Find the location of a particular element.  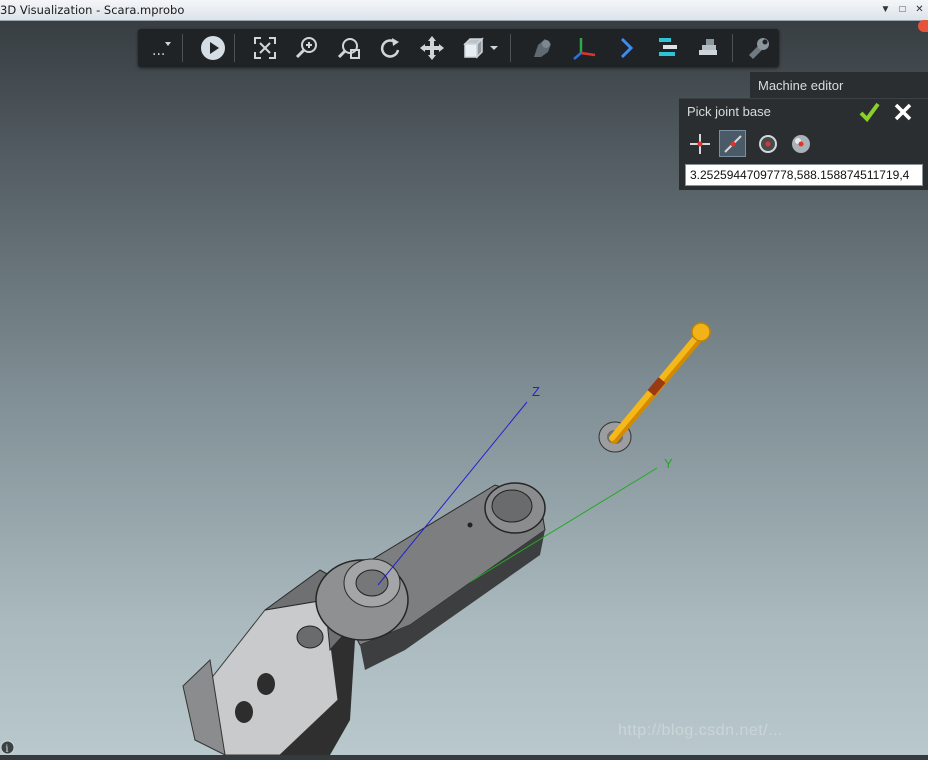

z-axis-label: Z is located at coordinates (536, 391).